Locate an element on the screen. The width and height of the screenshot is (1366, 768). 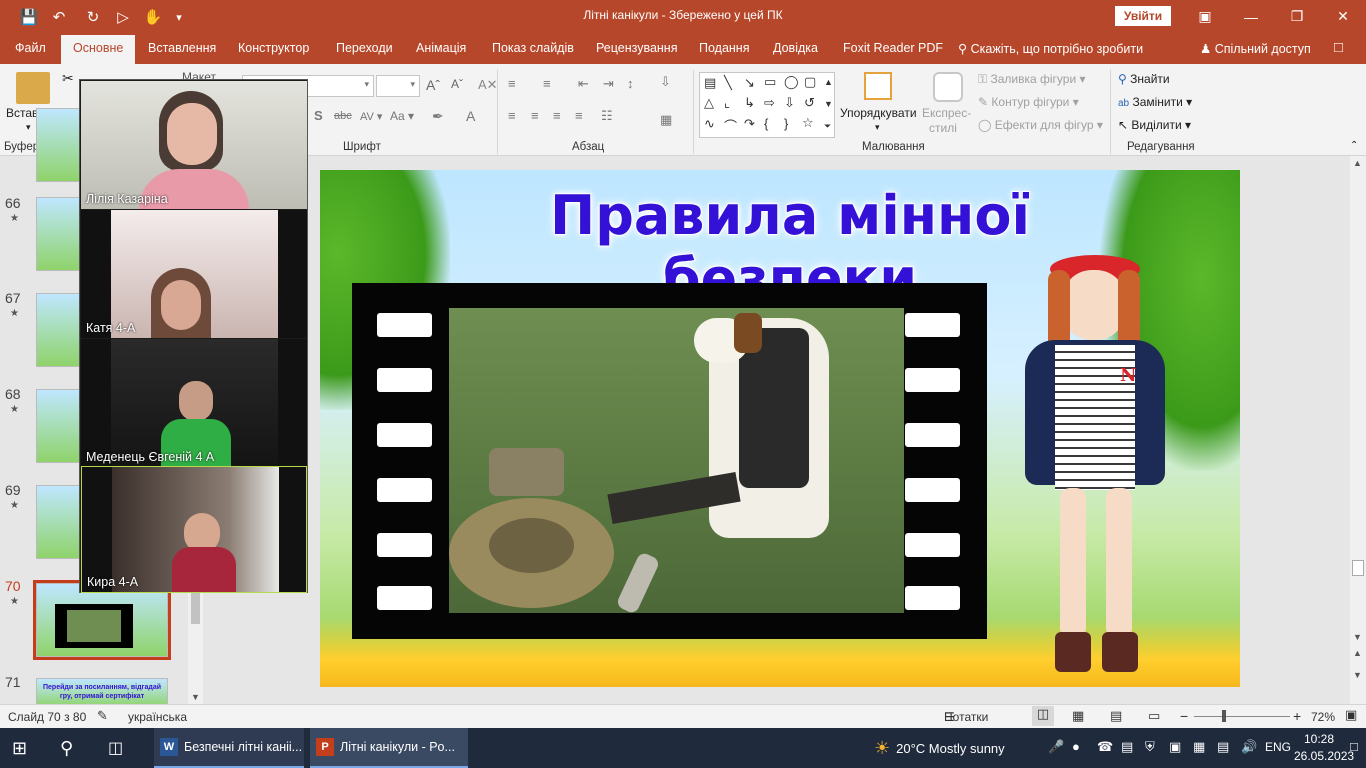
increase-indent-icon: ⇥ is located at coordinates (608, 84).